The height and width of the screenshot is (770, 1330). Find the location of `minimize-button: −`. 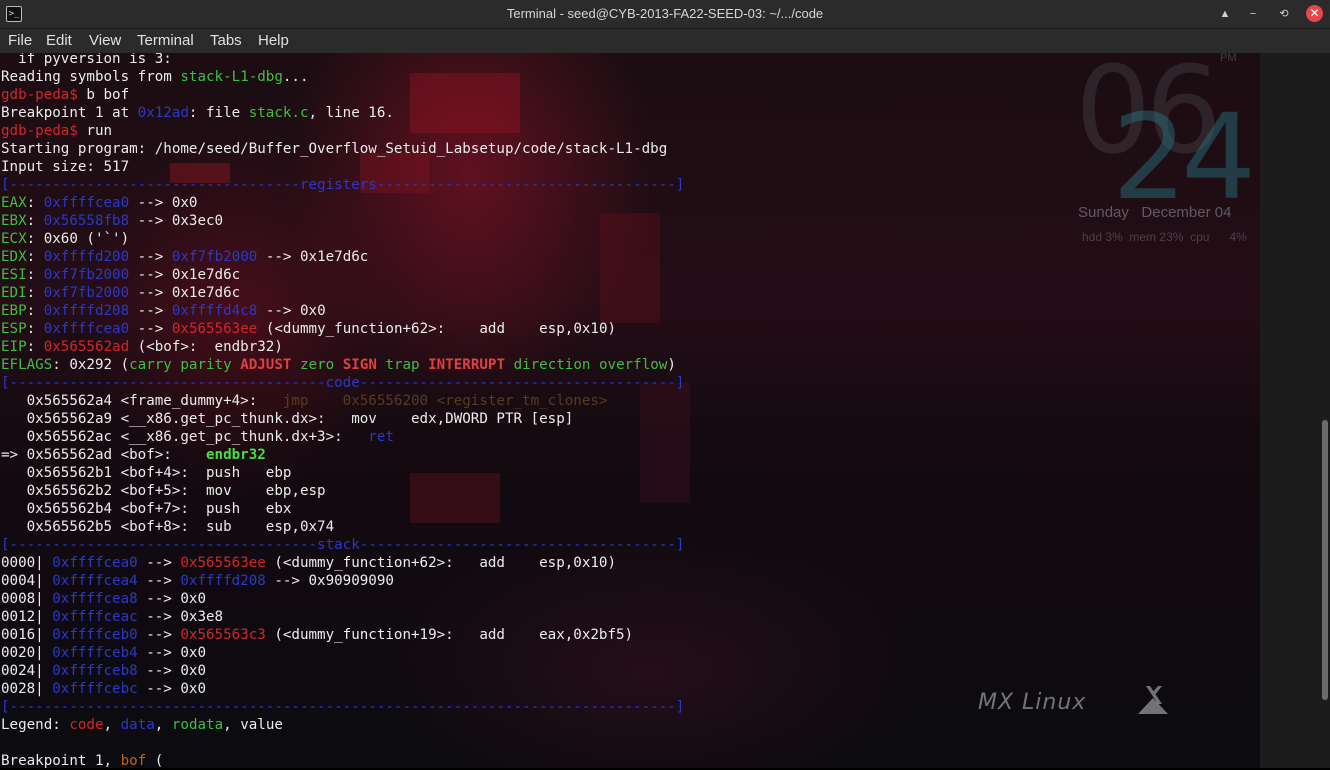

minimize-button: − is located at coordinates (1253, 14).